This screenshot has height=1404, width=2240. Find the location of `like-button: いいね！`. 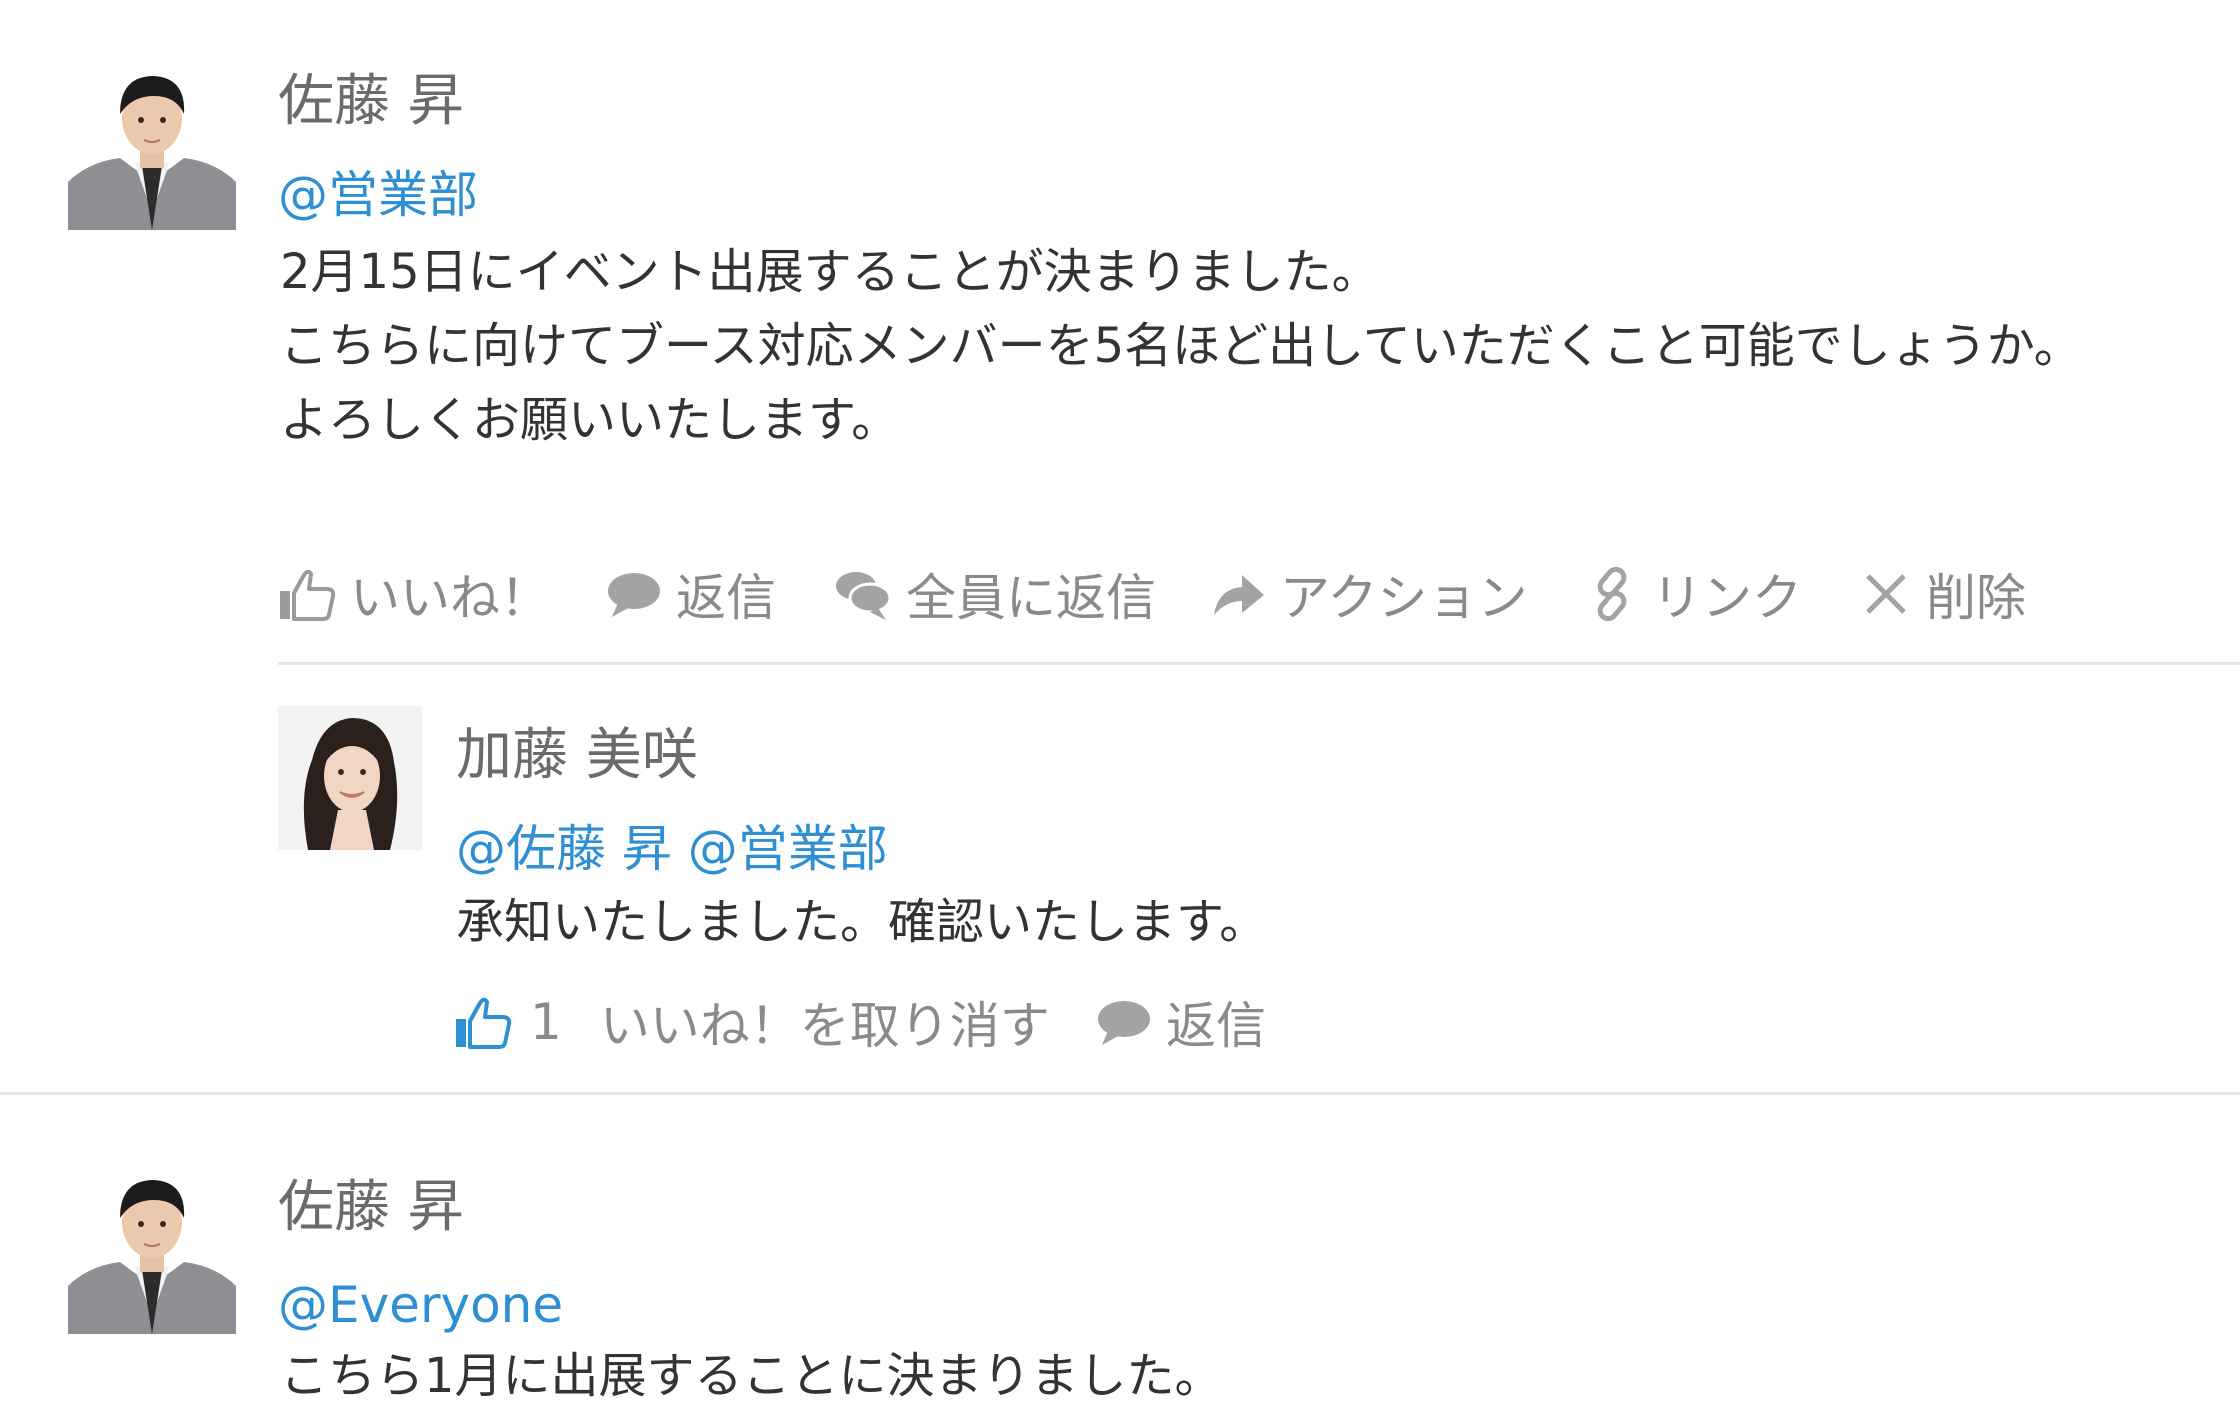

like-button: いいね！ is located at coordinates (414, 594).